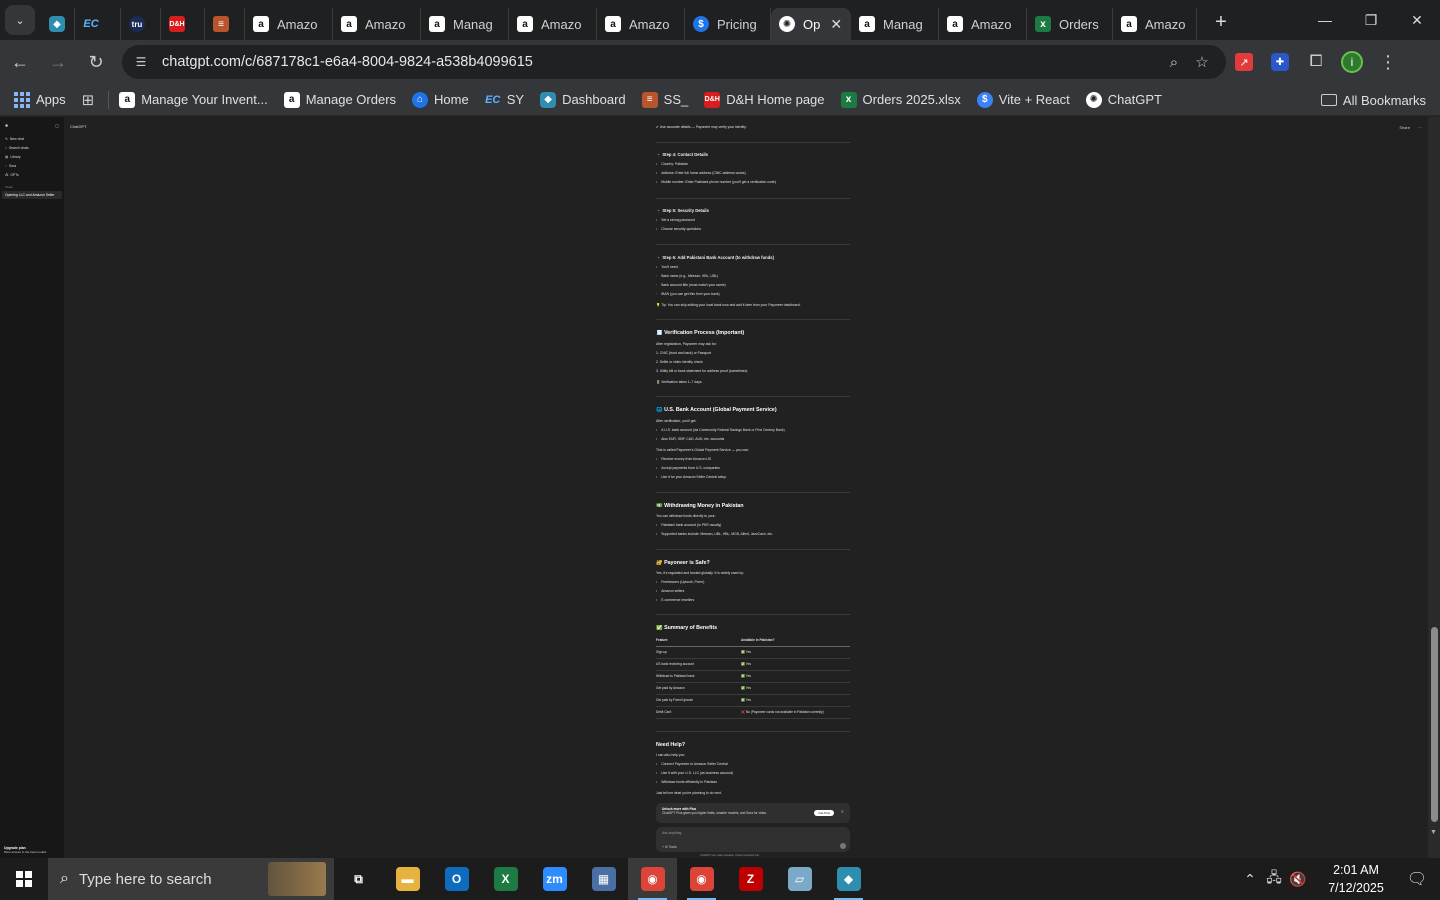  Describe the element at coordinates (32, 165) in the screenshot. I see `sidebar-item: ◌ Sora` at that location.